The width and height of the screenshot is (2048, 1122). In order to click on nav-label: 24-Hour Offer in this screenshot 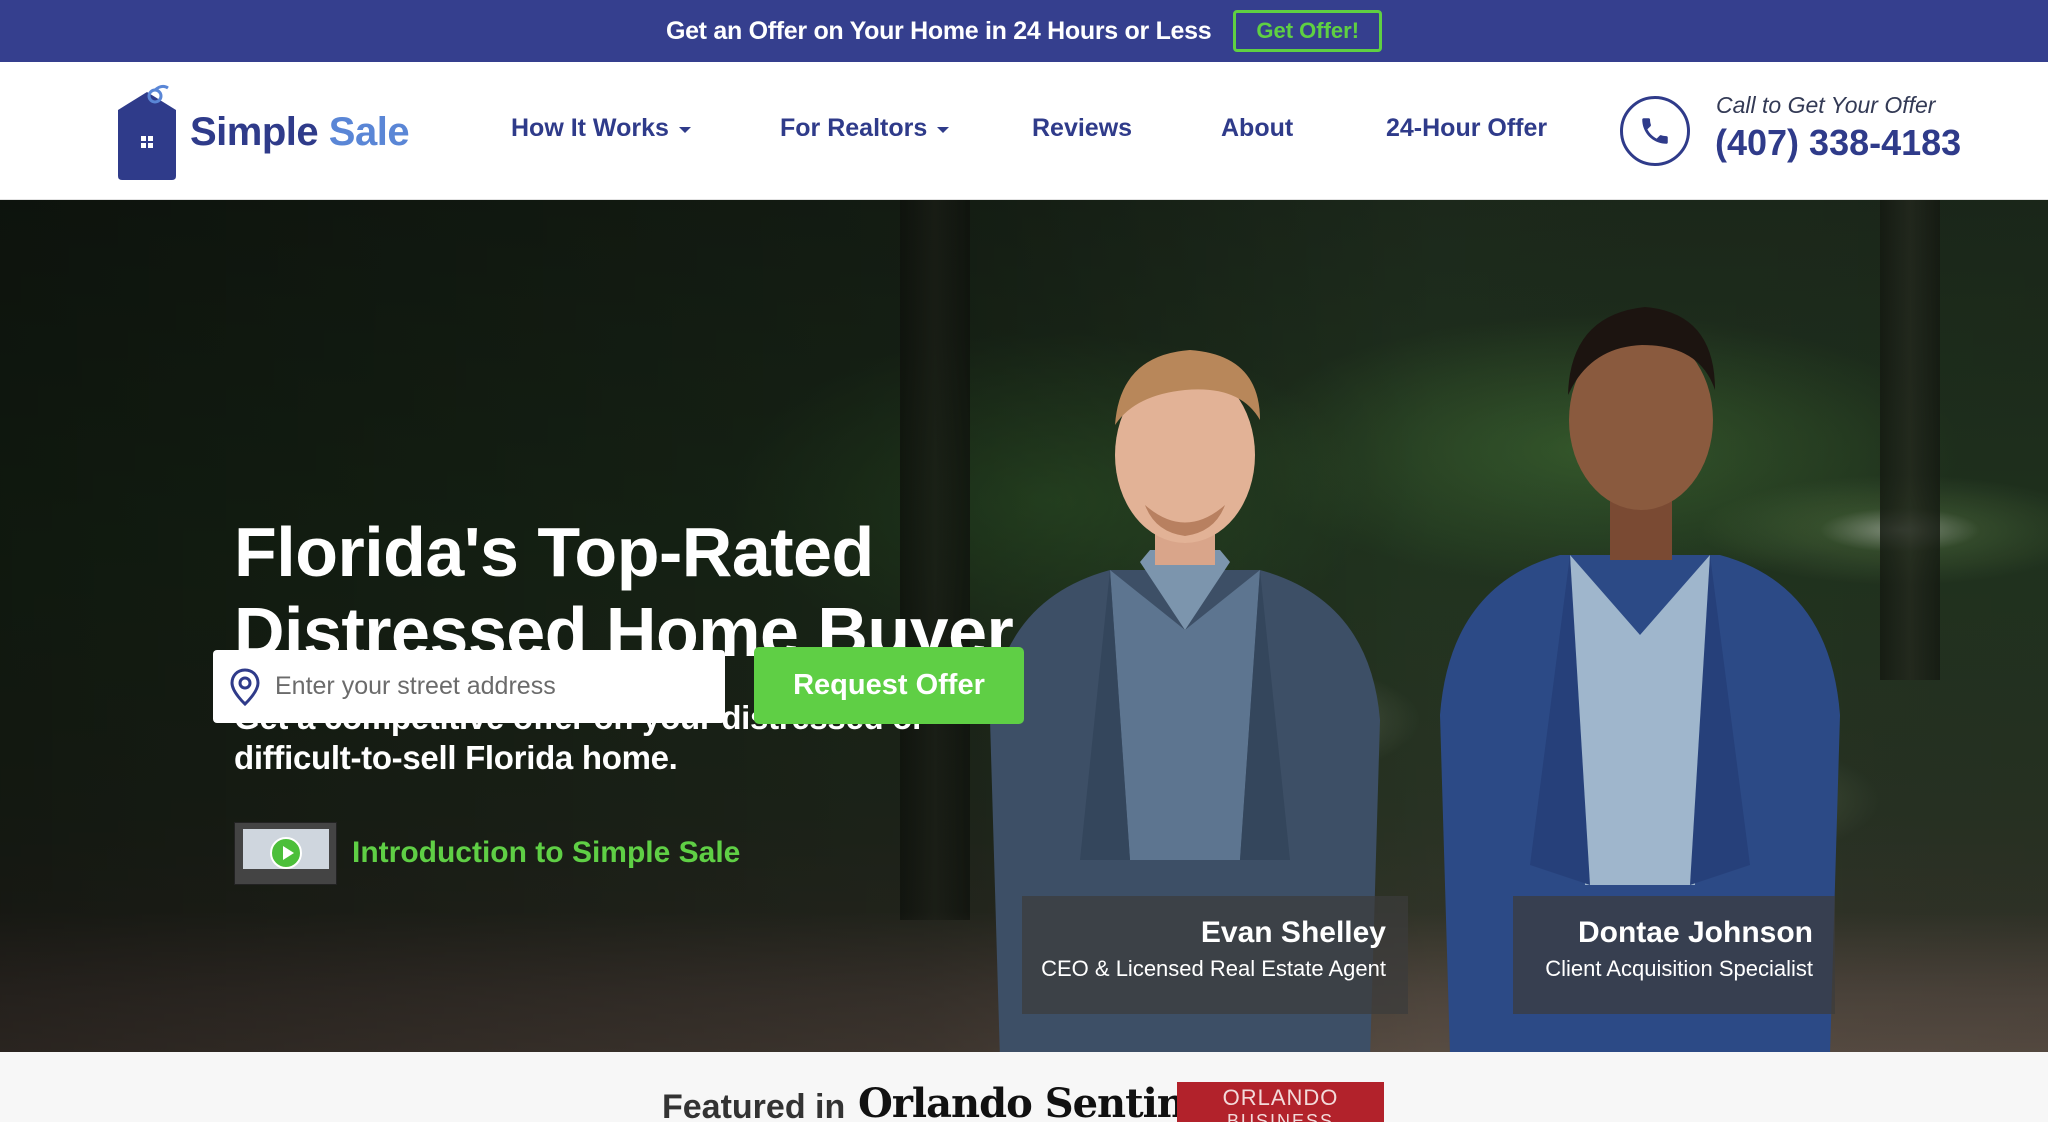, I will do `click(1467, 128)`.